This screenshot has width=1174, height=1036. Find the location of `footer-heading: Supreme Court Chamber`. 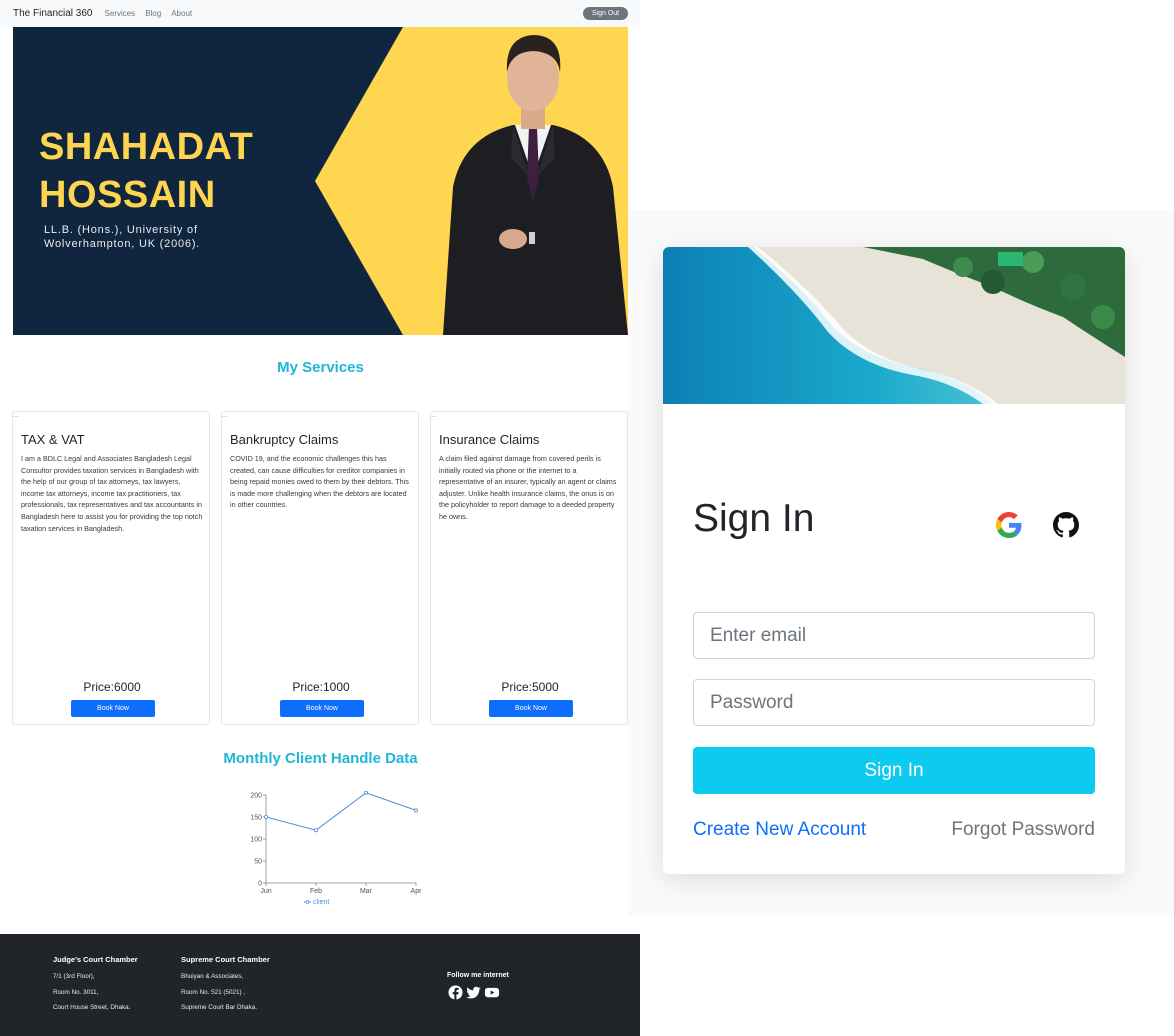

footer-heading: Supreme Court Chamber is located at coordinates (225, 959).